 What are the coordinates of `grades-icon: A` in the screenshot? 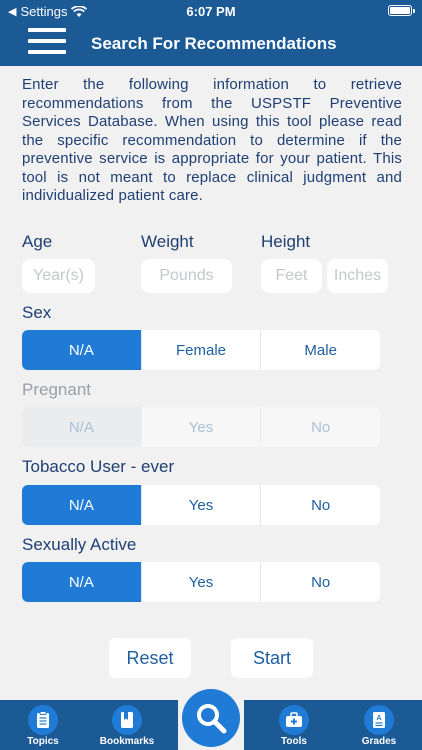 It's located at (379, 720).